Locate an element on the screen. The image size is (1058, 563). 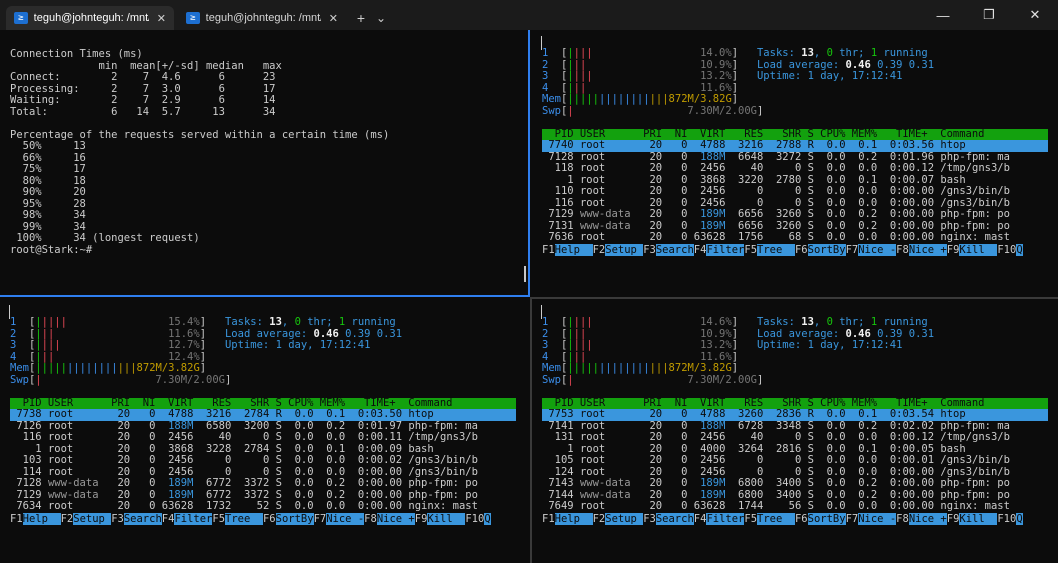
load-5: 0.39 is located at coordinates (890, 64).